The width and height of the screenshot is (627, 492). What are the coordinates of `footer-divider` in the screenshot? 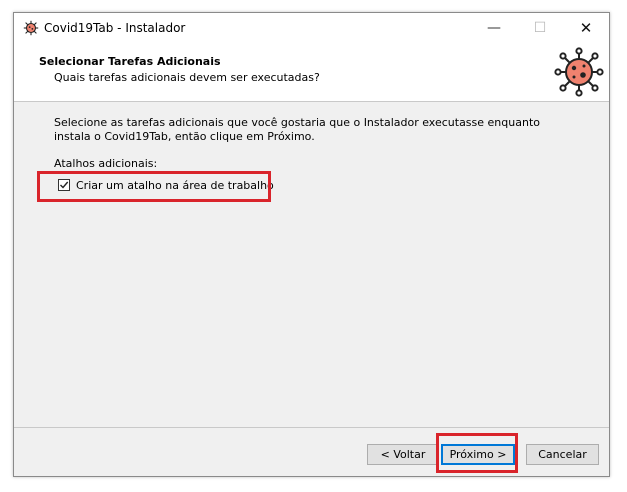 It's located at (311, 427).